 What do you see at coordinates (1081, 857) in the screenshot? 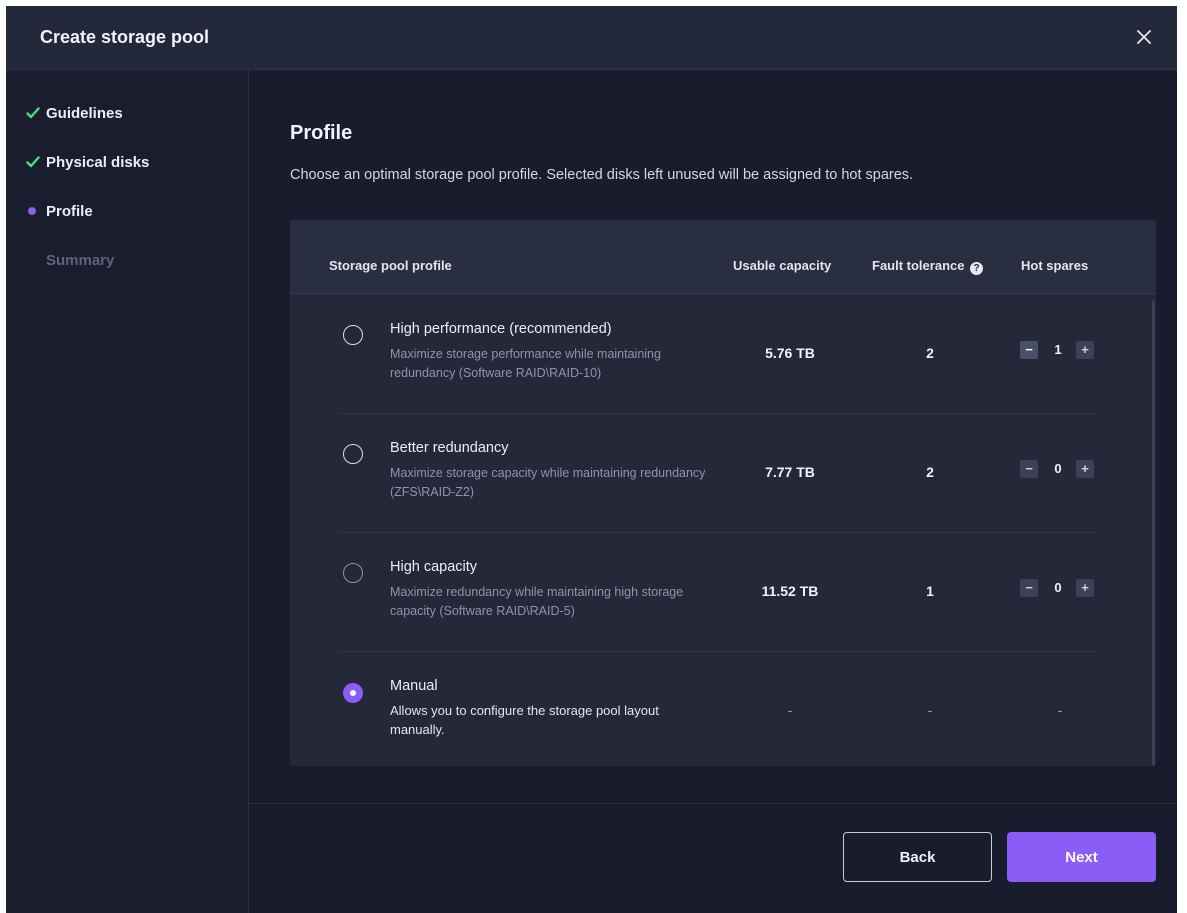
I see `next-button: Next` at bounding box center [1081, 857].